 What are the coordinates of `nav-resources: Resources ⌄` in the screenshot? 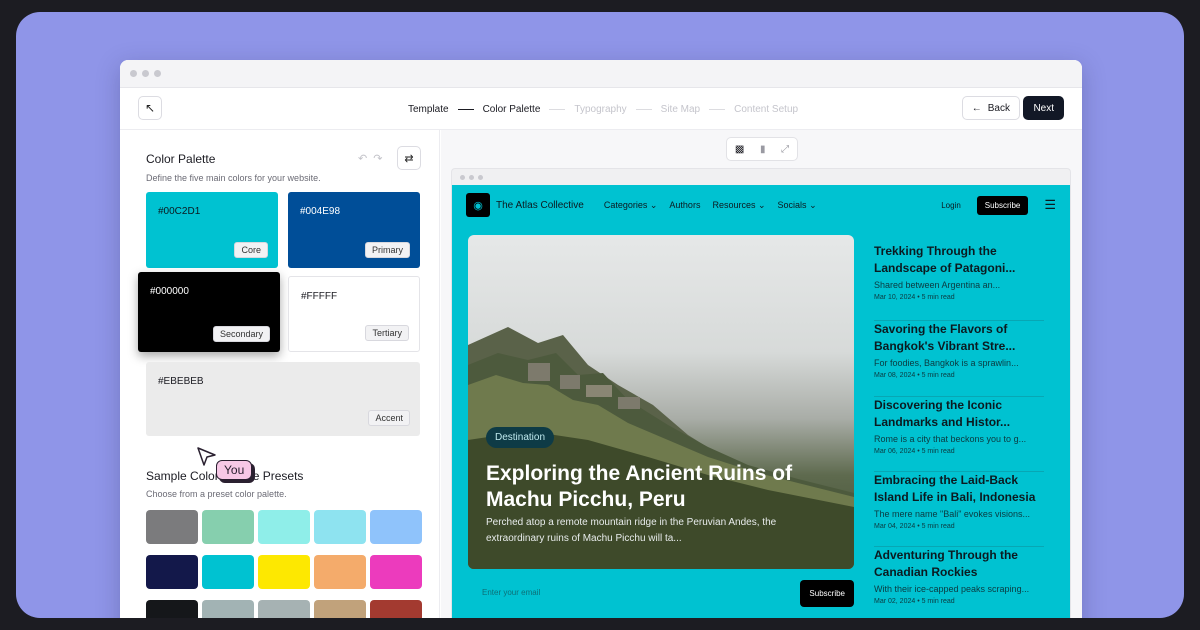 It's located at (738, 205).